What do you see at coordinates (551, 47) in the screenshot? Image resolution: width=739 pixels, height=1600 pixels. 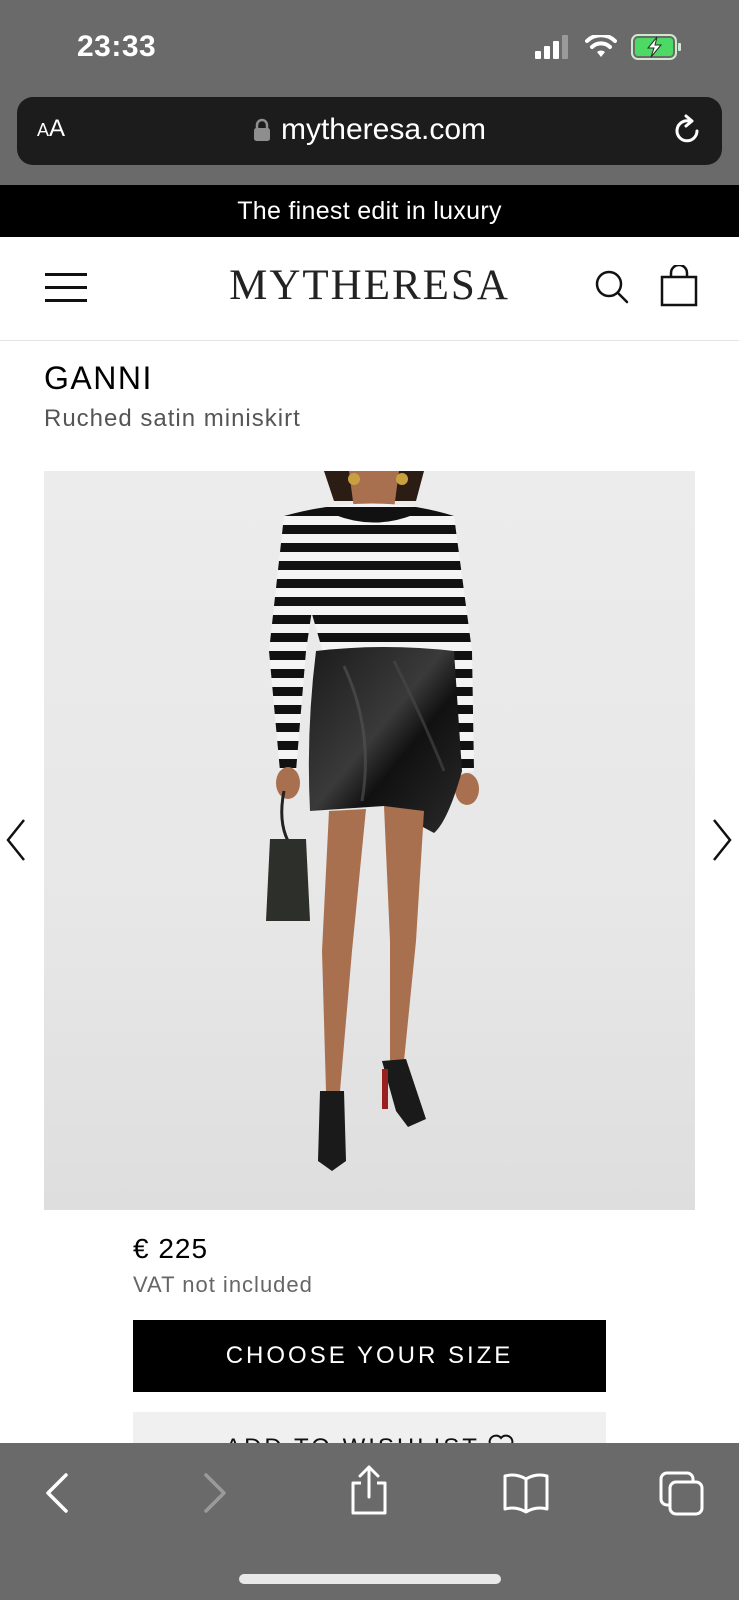 I see `cellular-signal-icon` at bounding box center [551, 47].